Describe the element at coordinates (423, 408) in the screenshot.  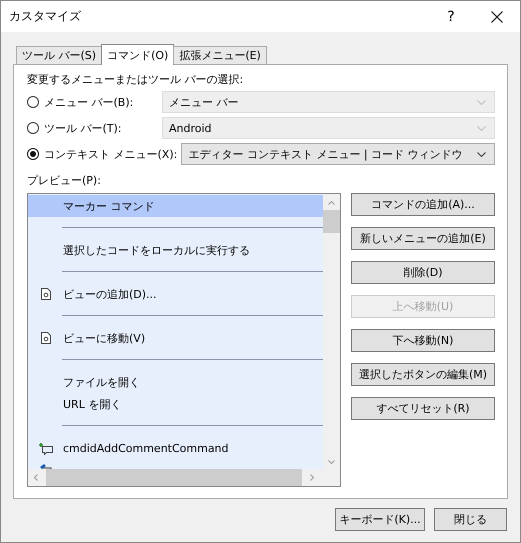
I see `action-button: すべてリセット(R)` at that location.